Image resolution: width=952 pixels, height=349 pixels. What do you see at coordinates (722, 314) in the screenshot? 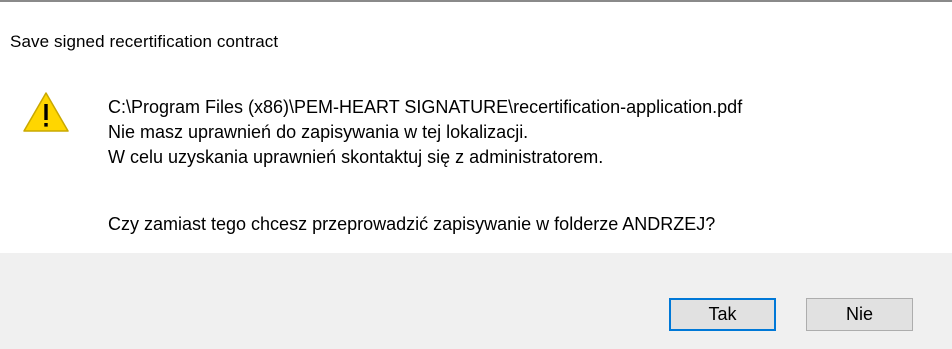
I see `yes-button: Tak` at bounding box center [722, 314].